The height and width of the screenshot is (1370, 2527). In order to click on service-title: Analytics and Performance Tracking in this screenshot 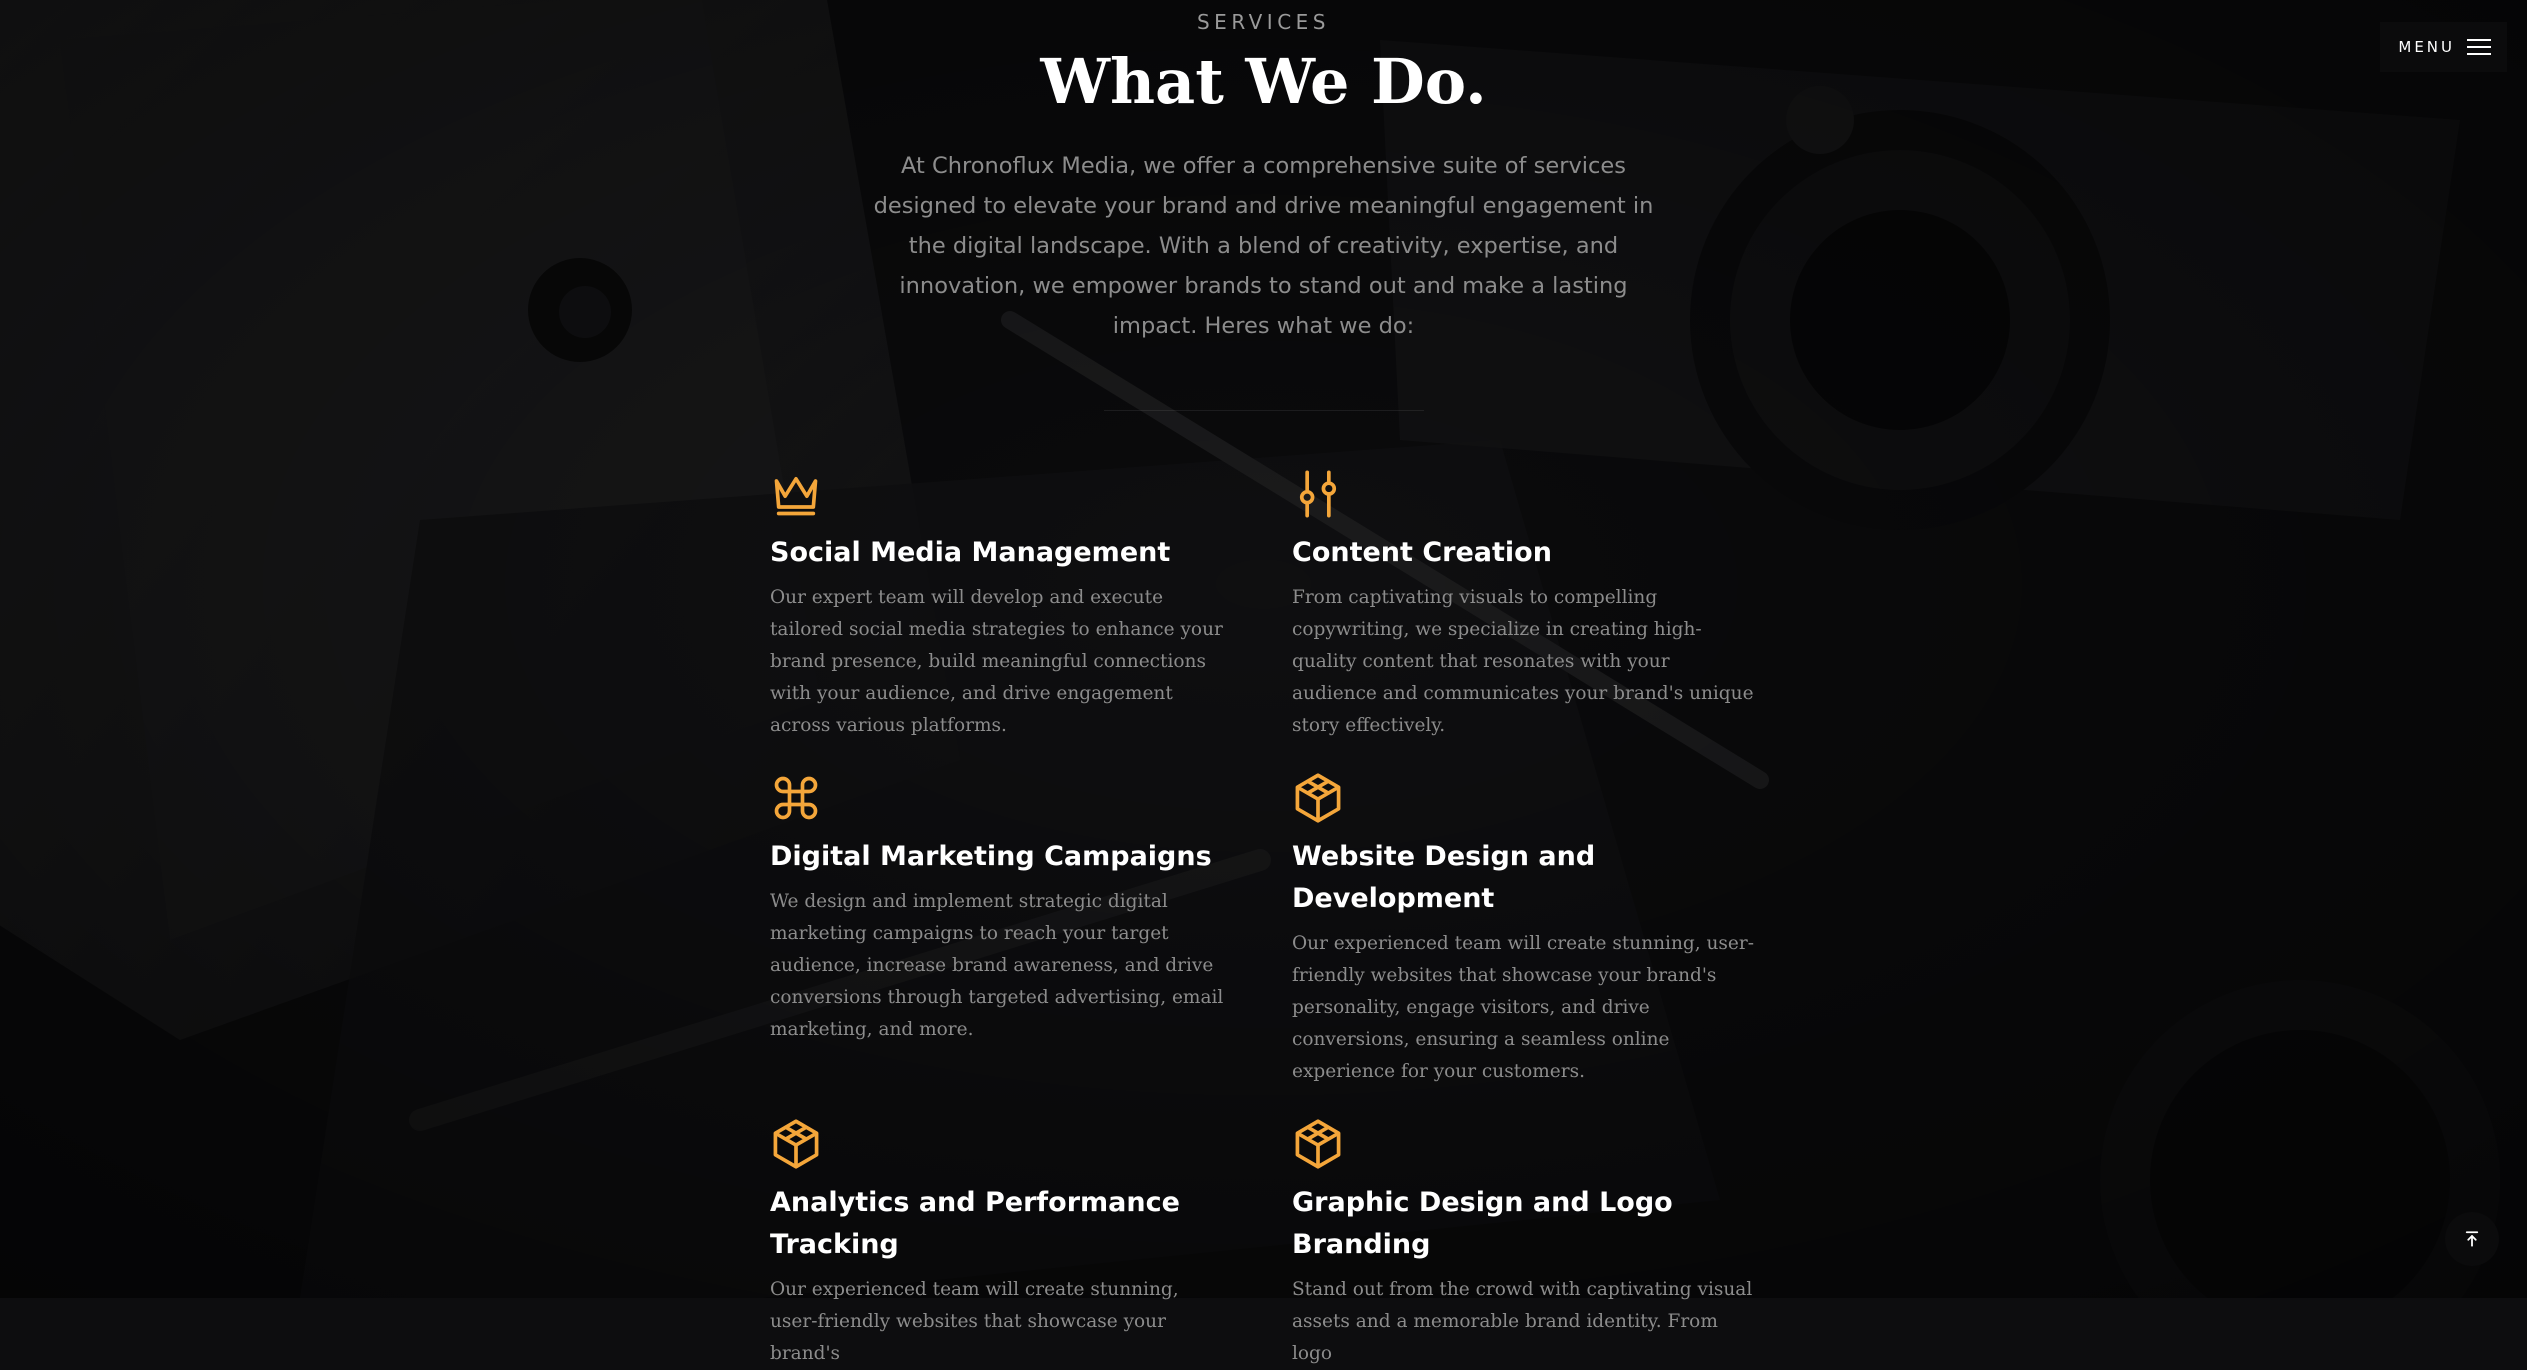, I will do `click(975, 1223)`.